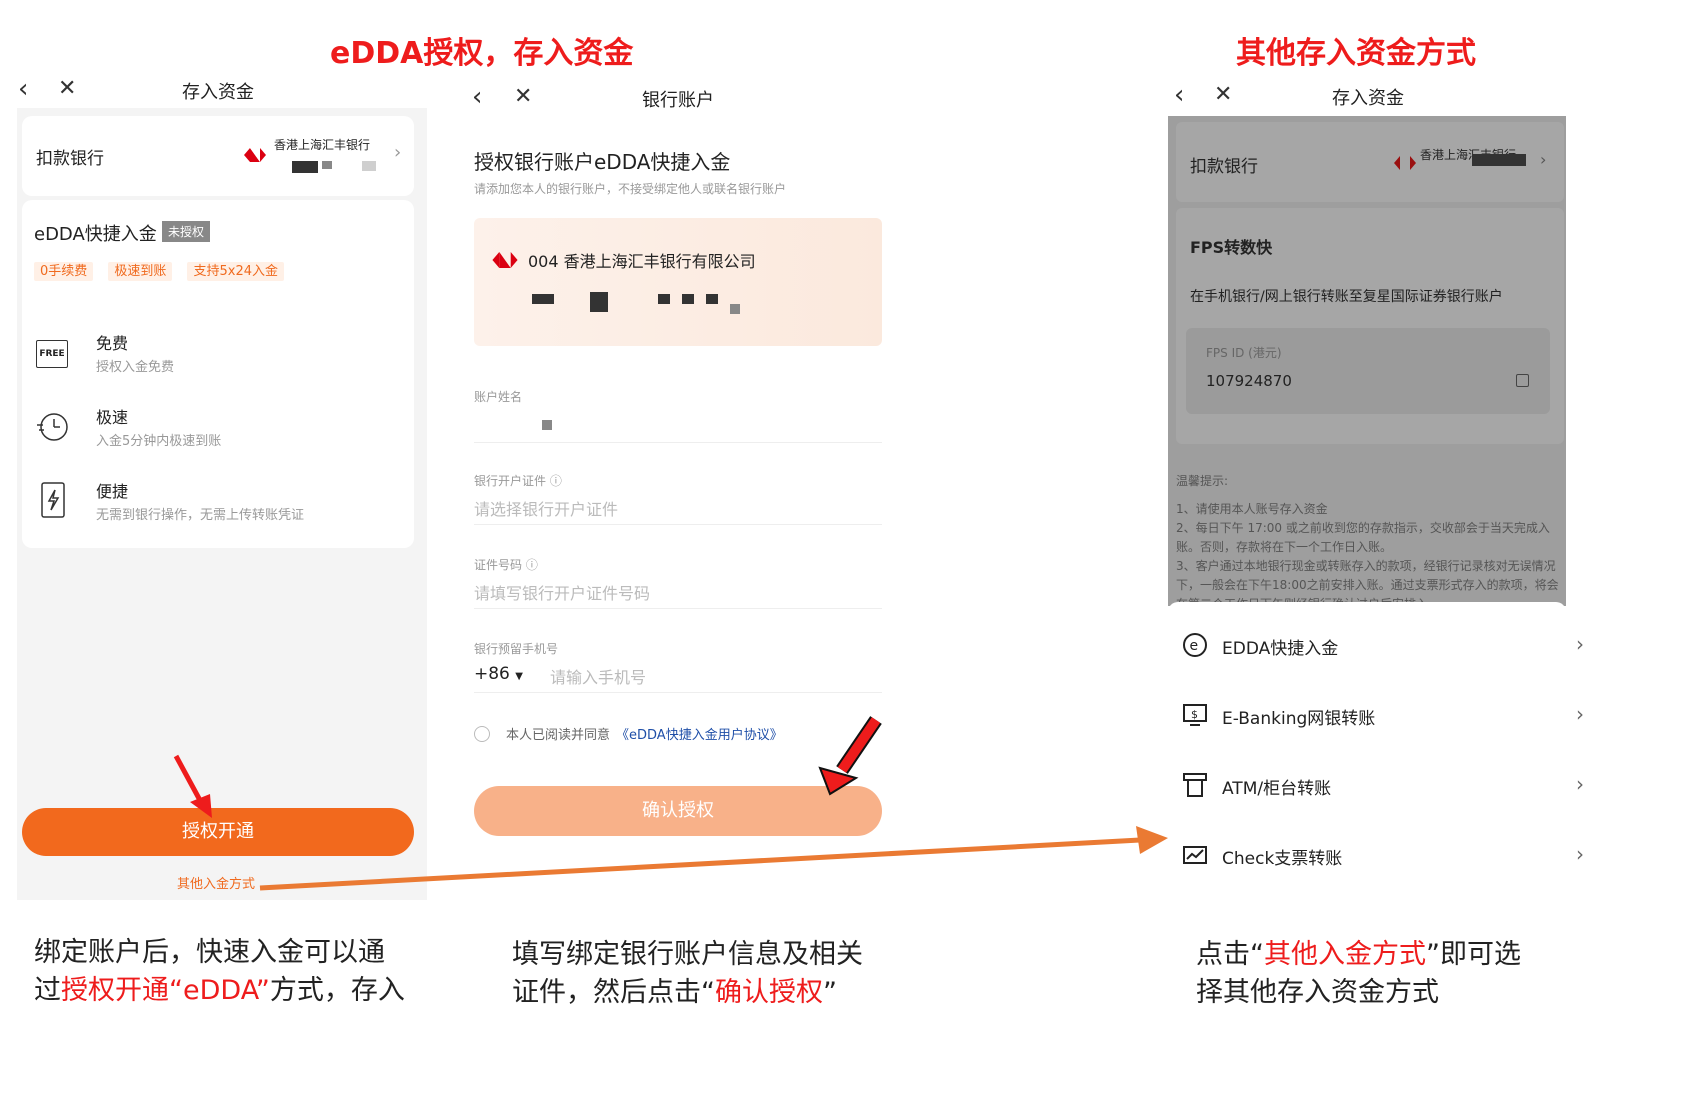  Describe the element at coordinates (1356, 53) in the screenshot. I see `right-heading: 其他存入资金方式` at that location.